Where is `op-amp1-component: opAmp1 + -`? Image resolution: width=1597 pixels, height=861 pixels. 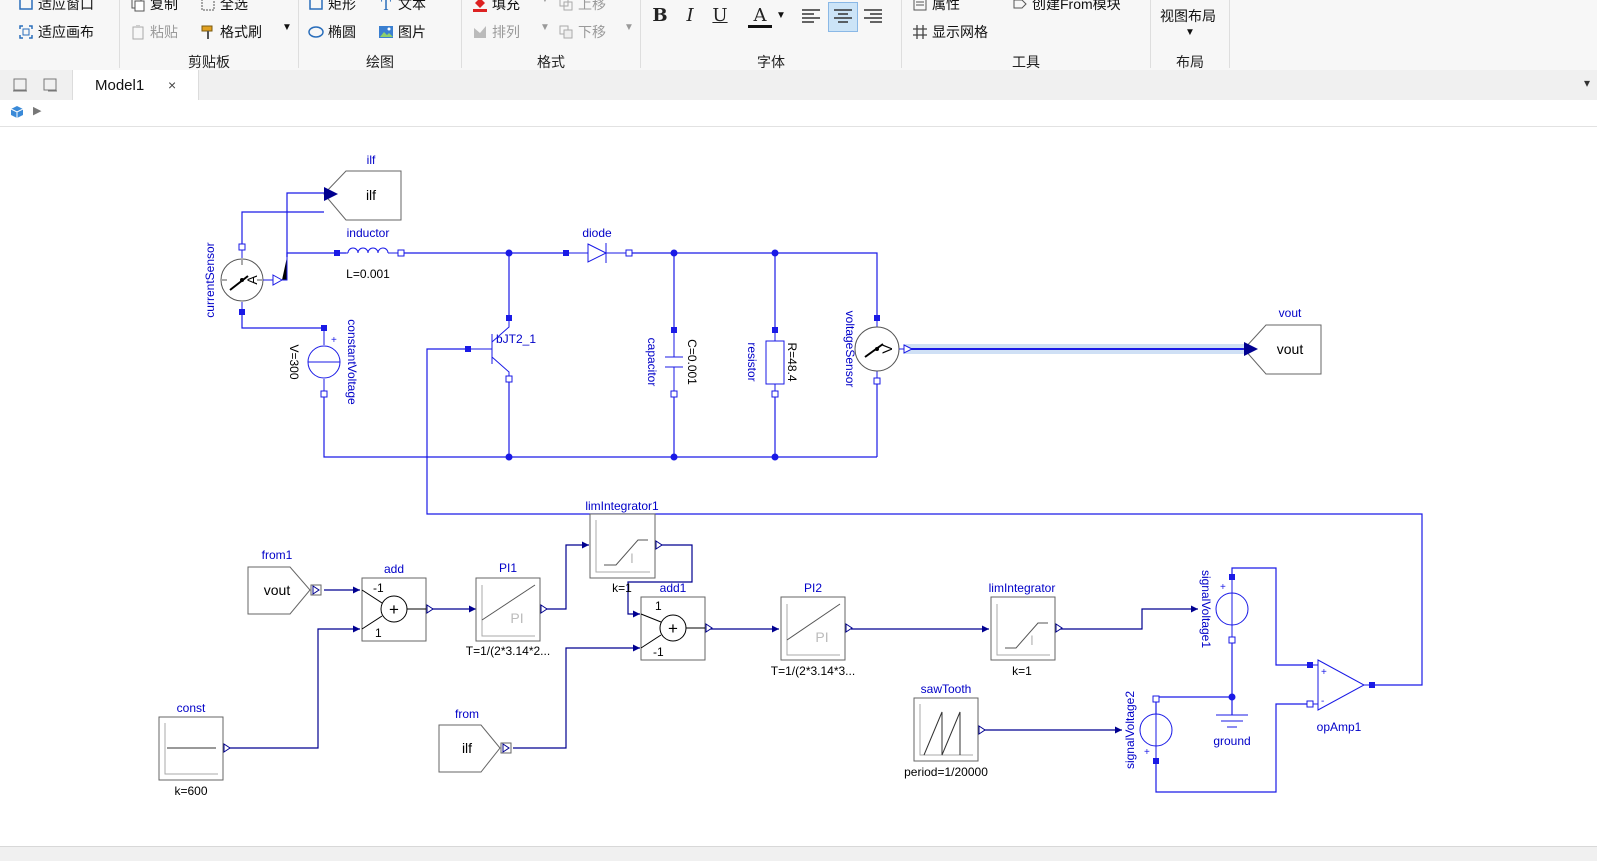
op-amp1-component: opAmp1 + - is located at coordinates (1340, 696).